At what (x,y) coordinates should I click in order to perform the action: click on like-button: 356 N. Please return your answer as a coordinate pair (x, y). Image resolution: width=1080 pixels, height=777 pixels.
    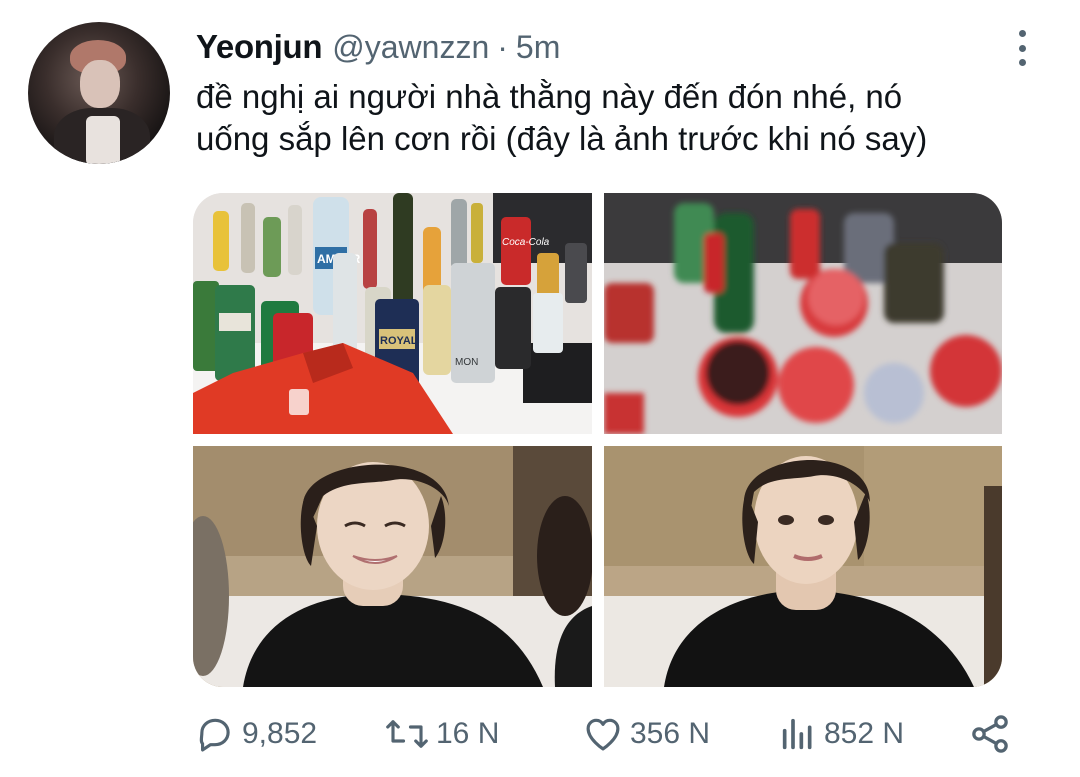
    Looking at the image, I should click on (646, 734).